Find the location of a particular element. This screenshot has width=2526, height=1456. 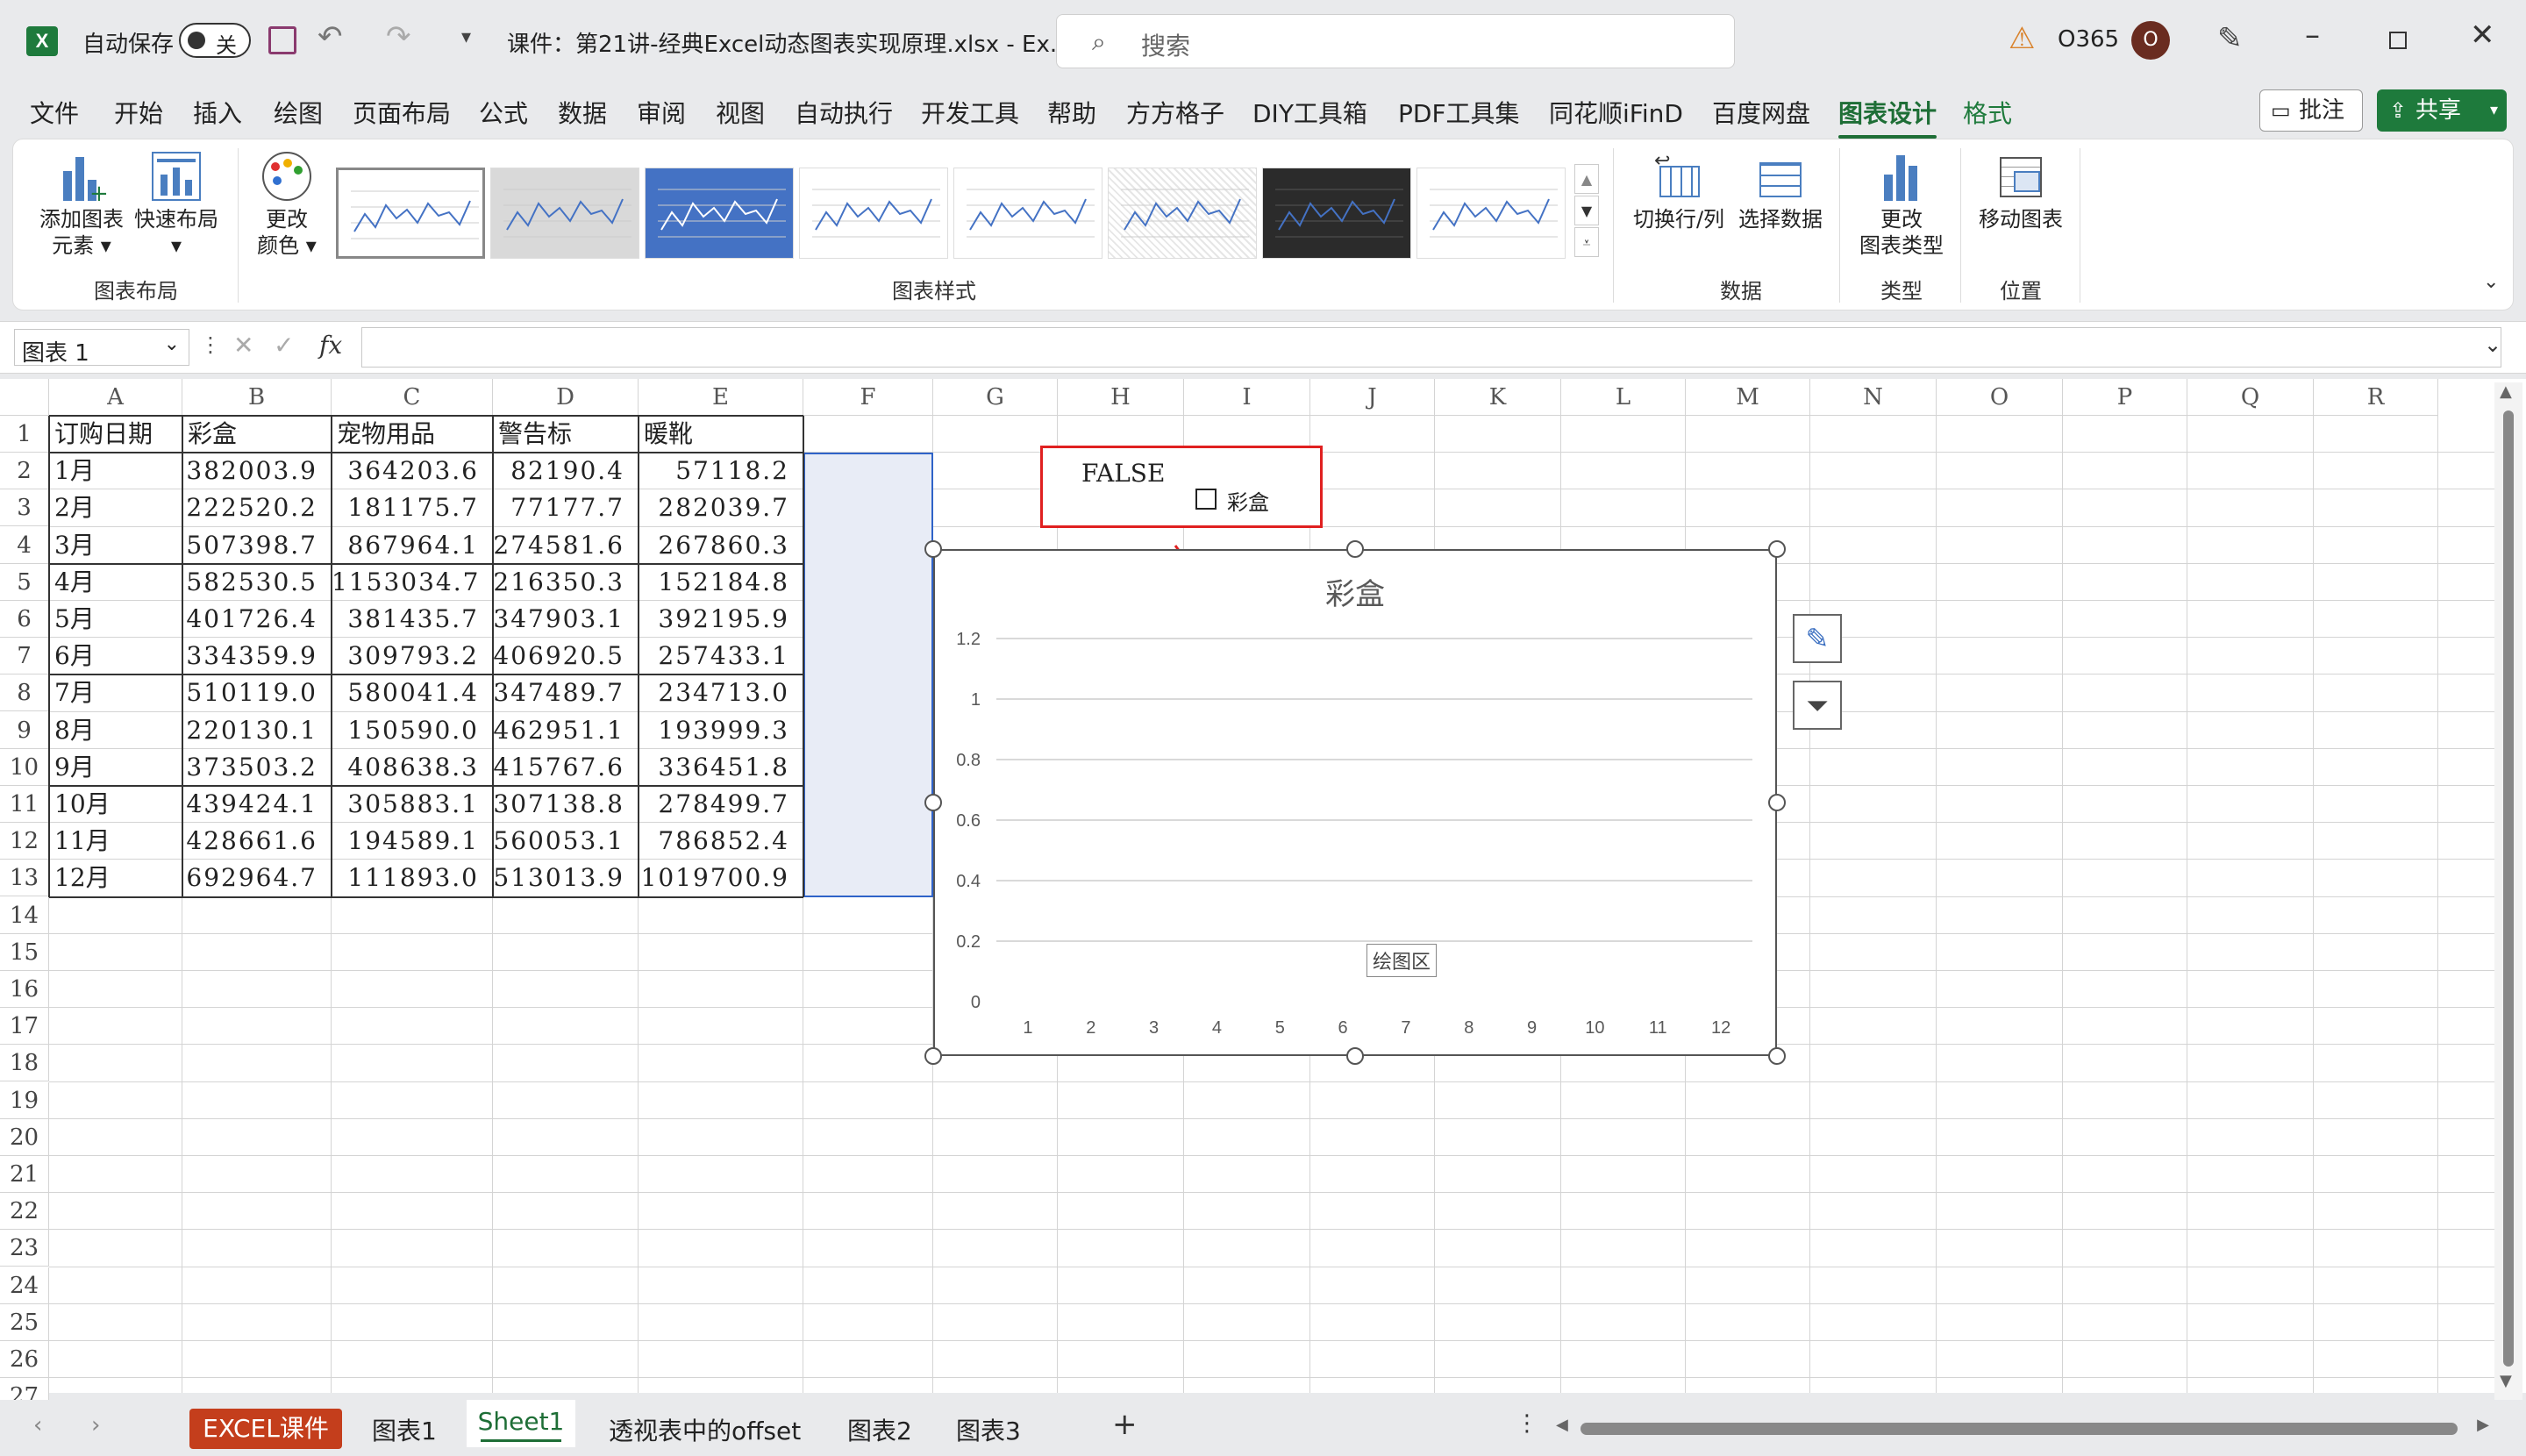

menu-diy: DIY工具箱 is located at coordinates (1309, 112).